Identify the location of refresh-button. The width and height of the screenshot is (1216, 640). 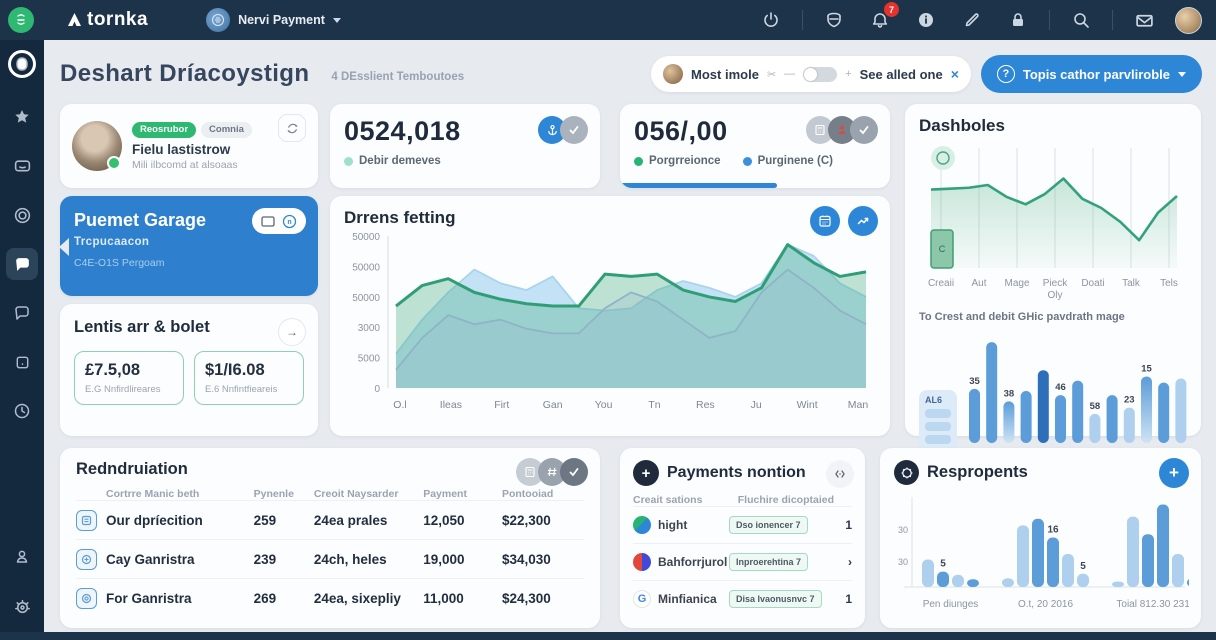
(292, 128).